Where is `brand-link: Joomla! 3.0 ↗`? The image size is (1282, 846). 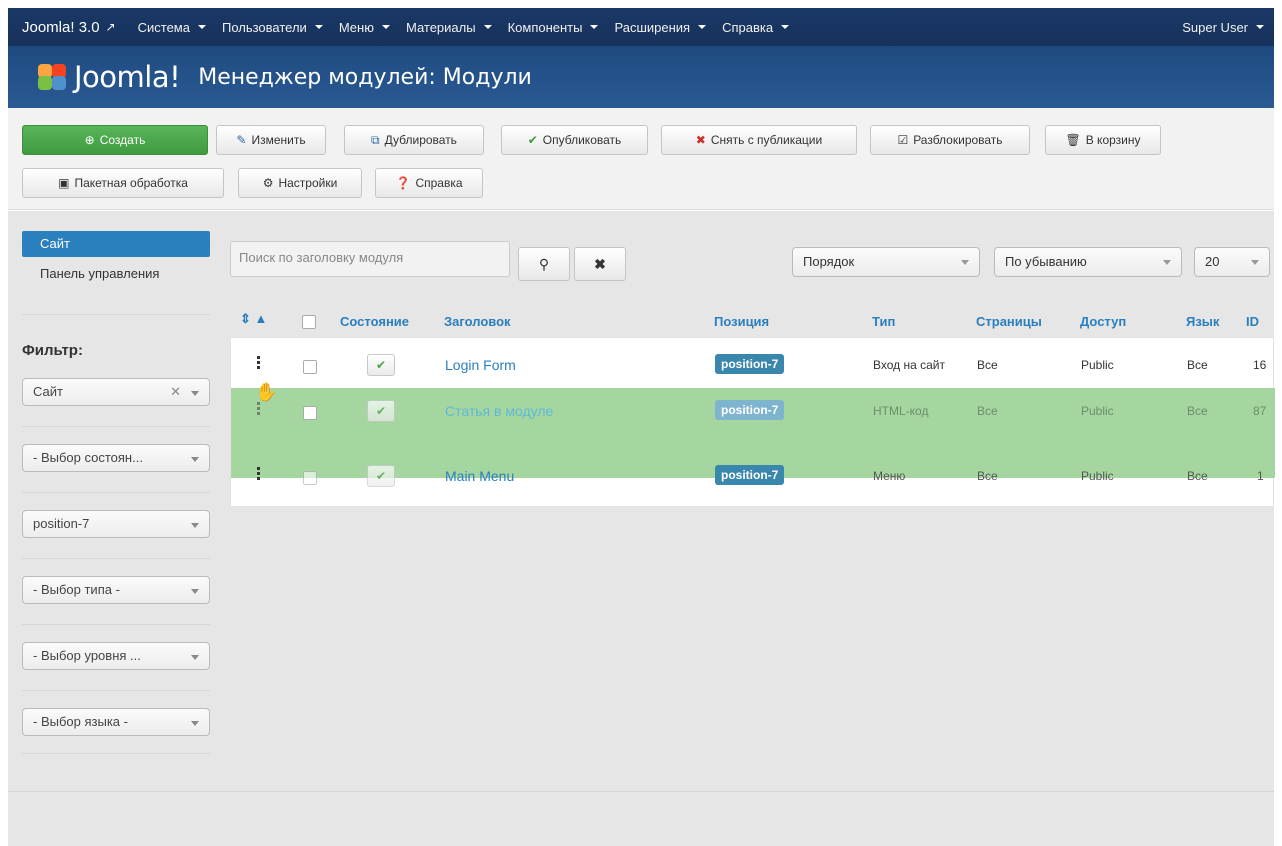
brand-link: Joomla! 3.0 ↗ is located at coordinates (69, 27).